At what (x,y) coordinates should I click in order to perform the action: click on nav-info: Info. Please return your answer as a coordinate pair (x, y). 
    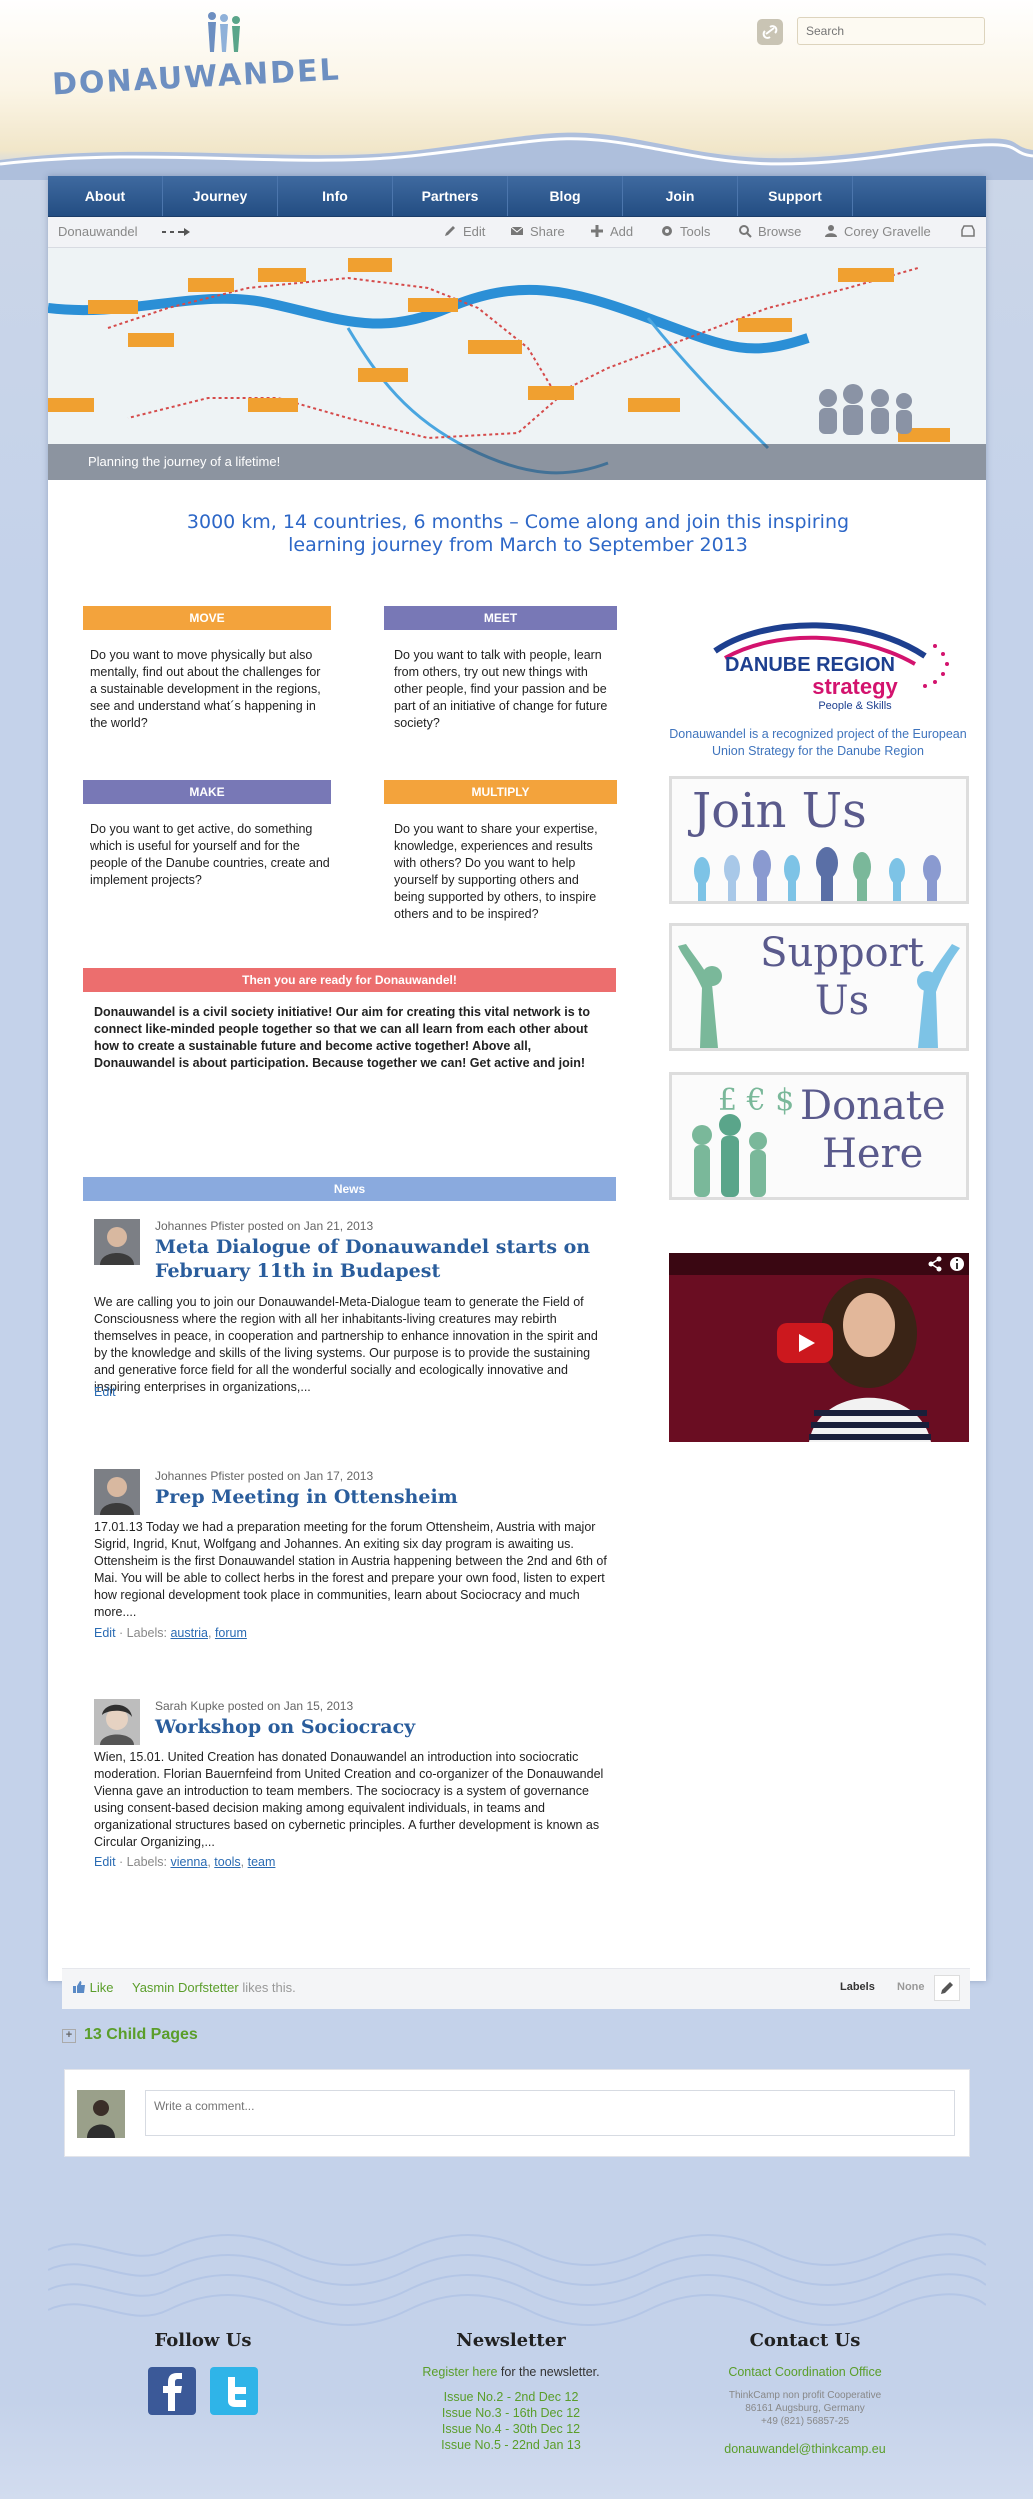
    Looking at the image, I should click on (335, 196).